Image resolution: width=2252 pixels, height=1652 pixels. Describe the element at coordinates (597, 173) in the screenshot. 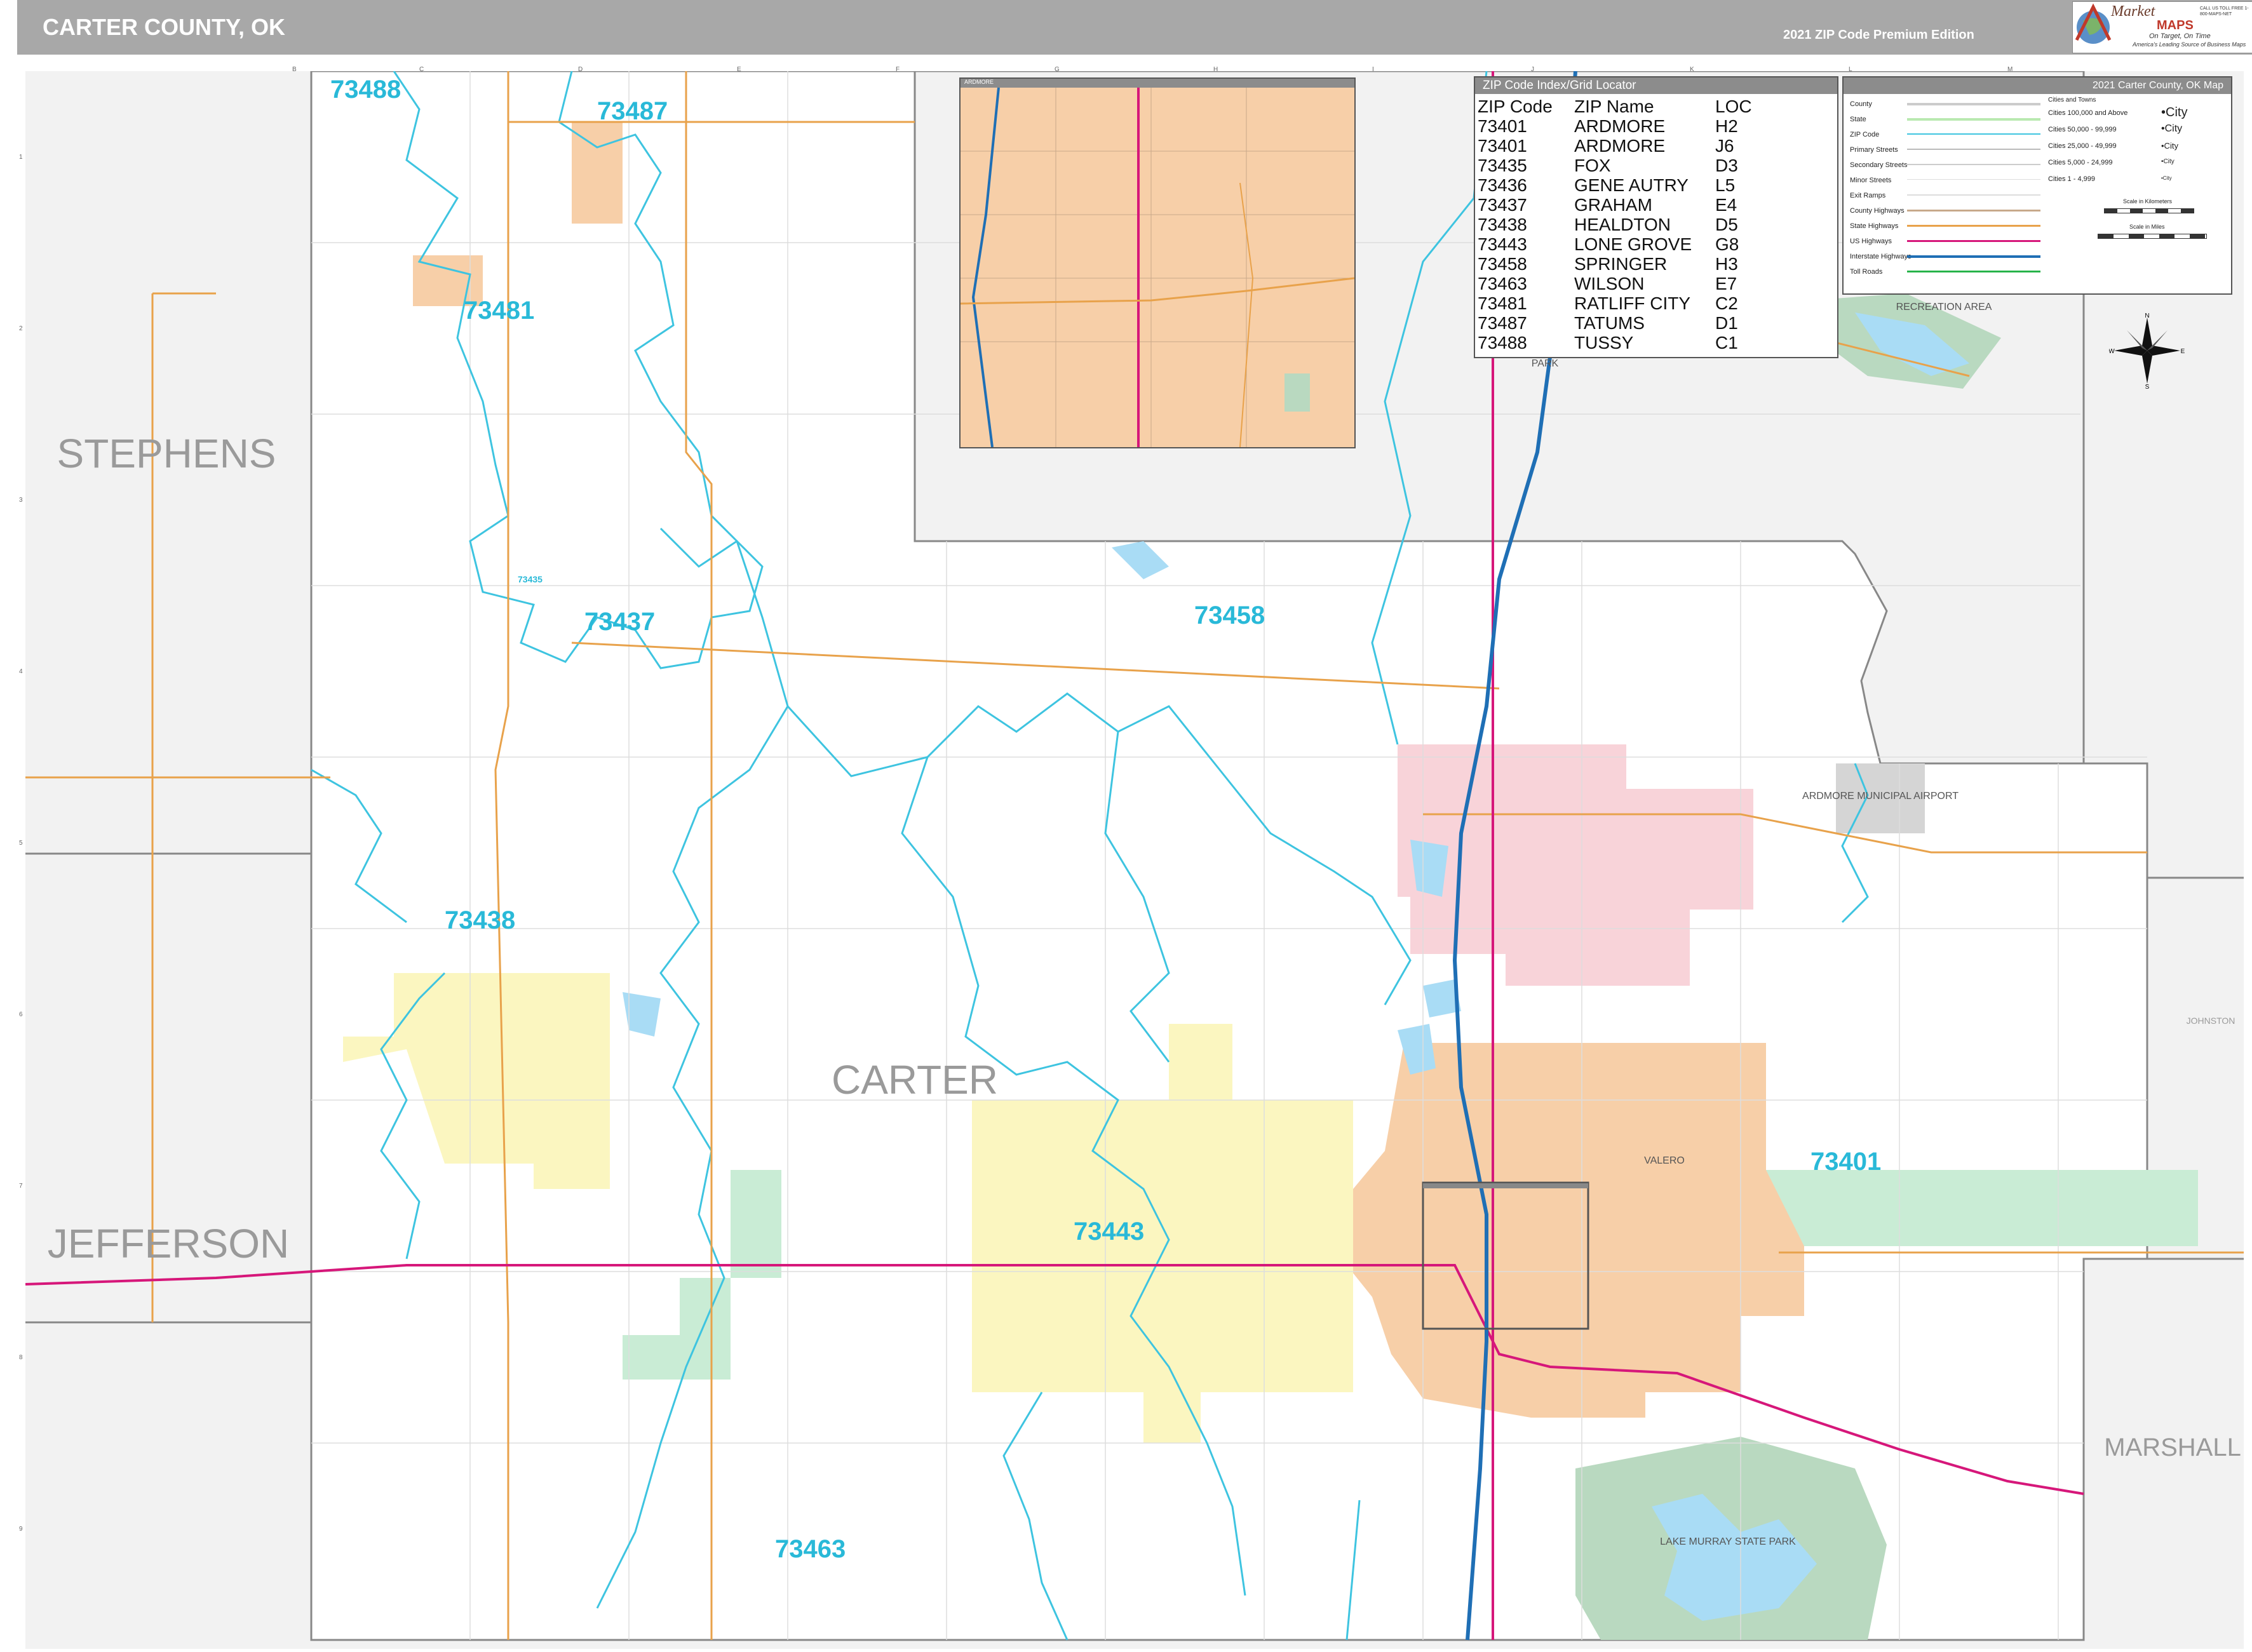

I see `tatums-area` at that location.